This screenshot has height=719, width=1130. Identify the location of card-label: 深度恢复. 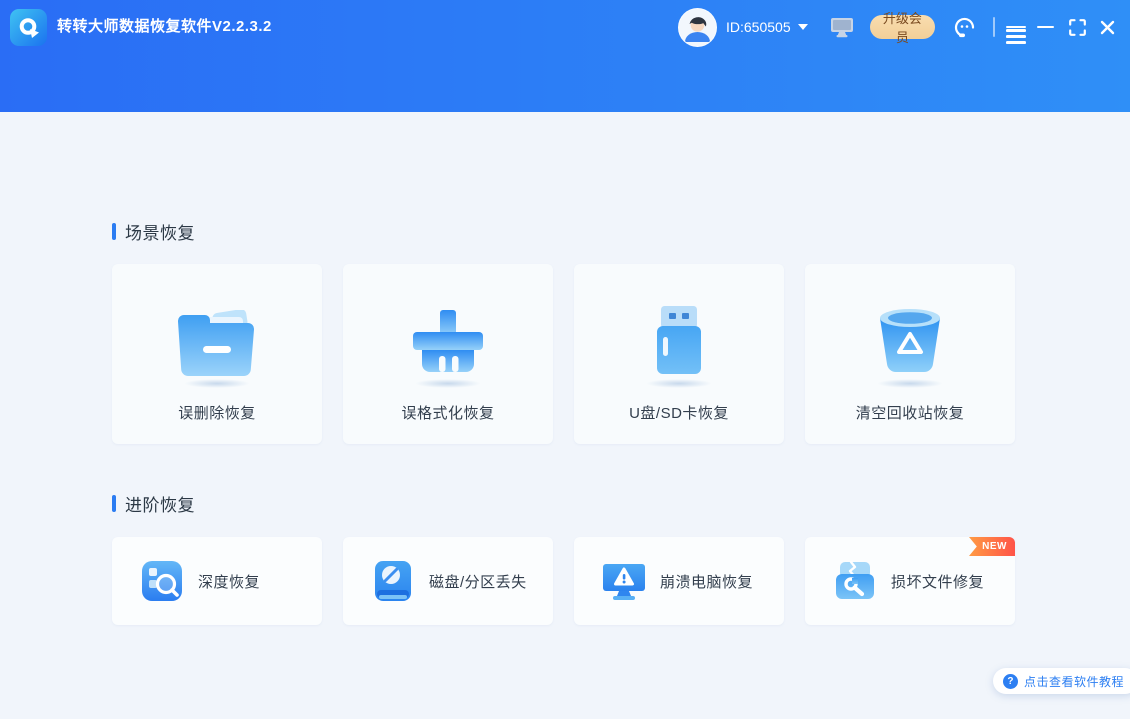
(229, 582).